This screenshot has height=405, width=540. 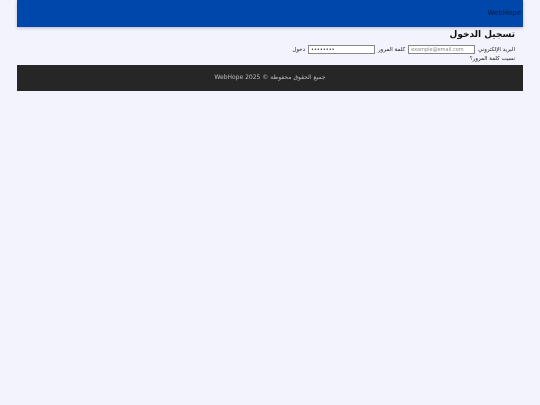 I want to click on site-footer: جميع الحقوق محفوظة © 2025 WebHope, so click(x=270, y=78).